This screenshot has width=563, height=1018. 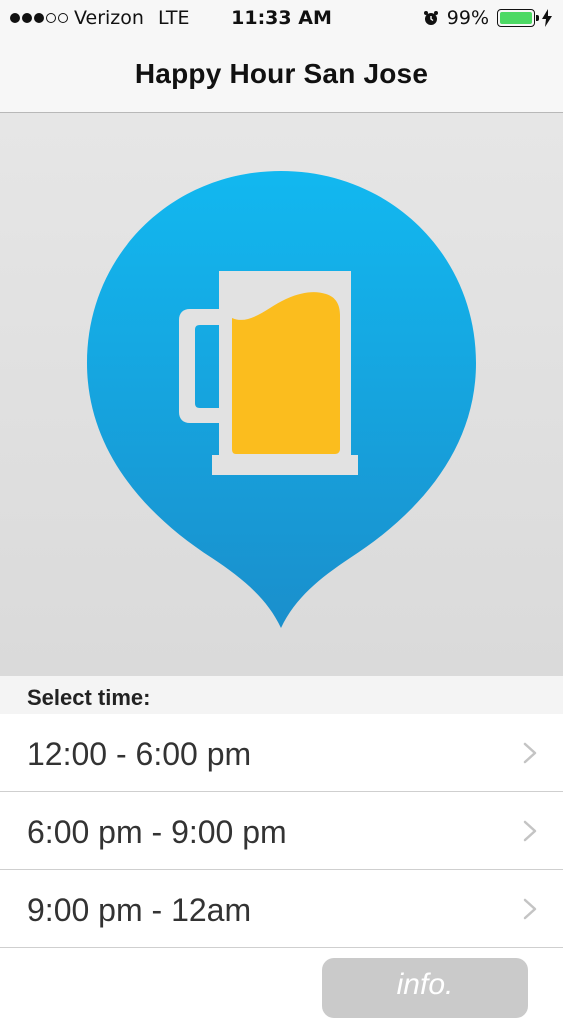 I want to click on time-option-label: 12:00 - 6:00 pm, so click(x=139, y=754).